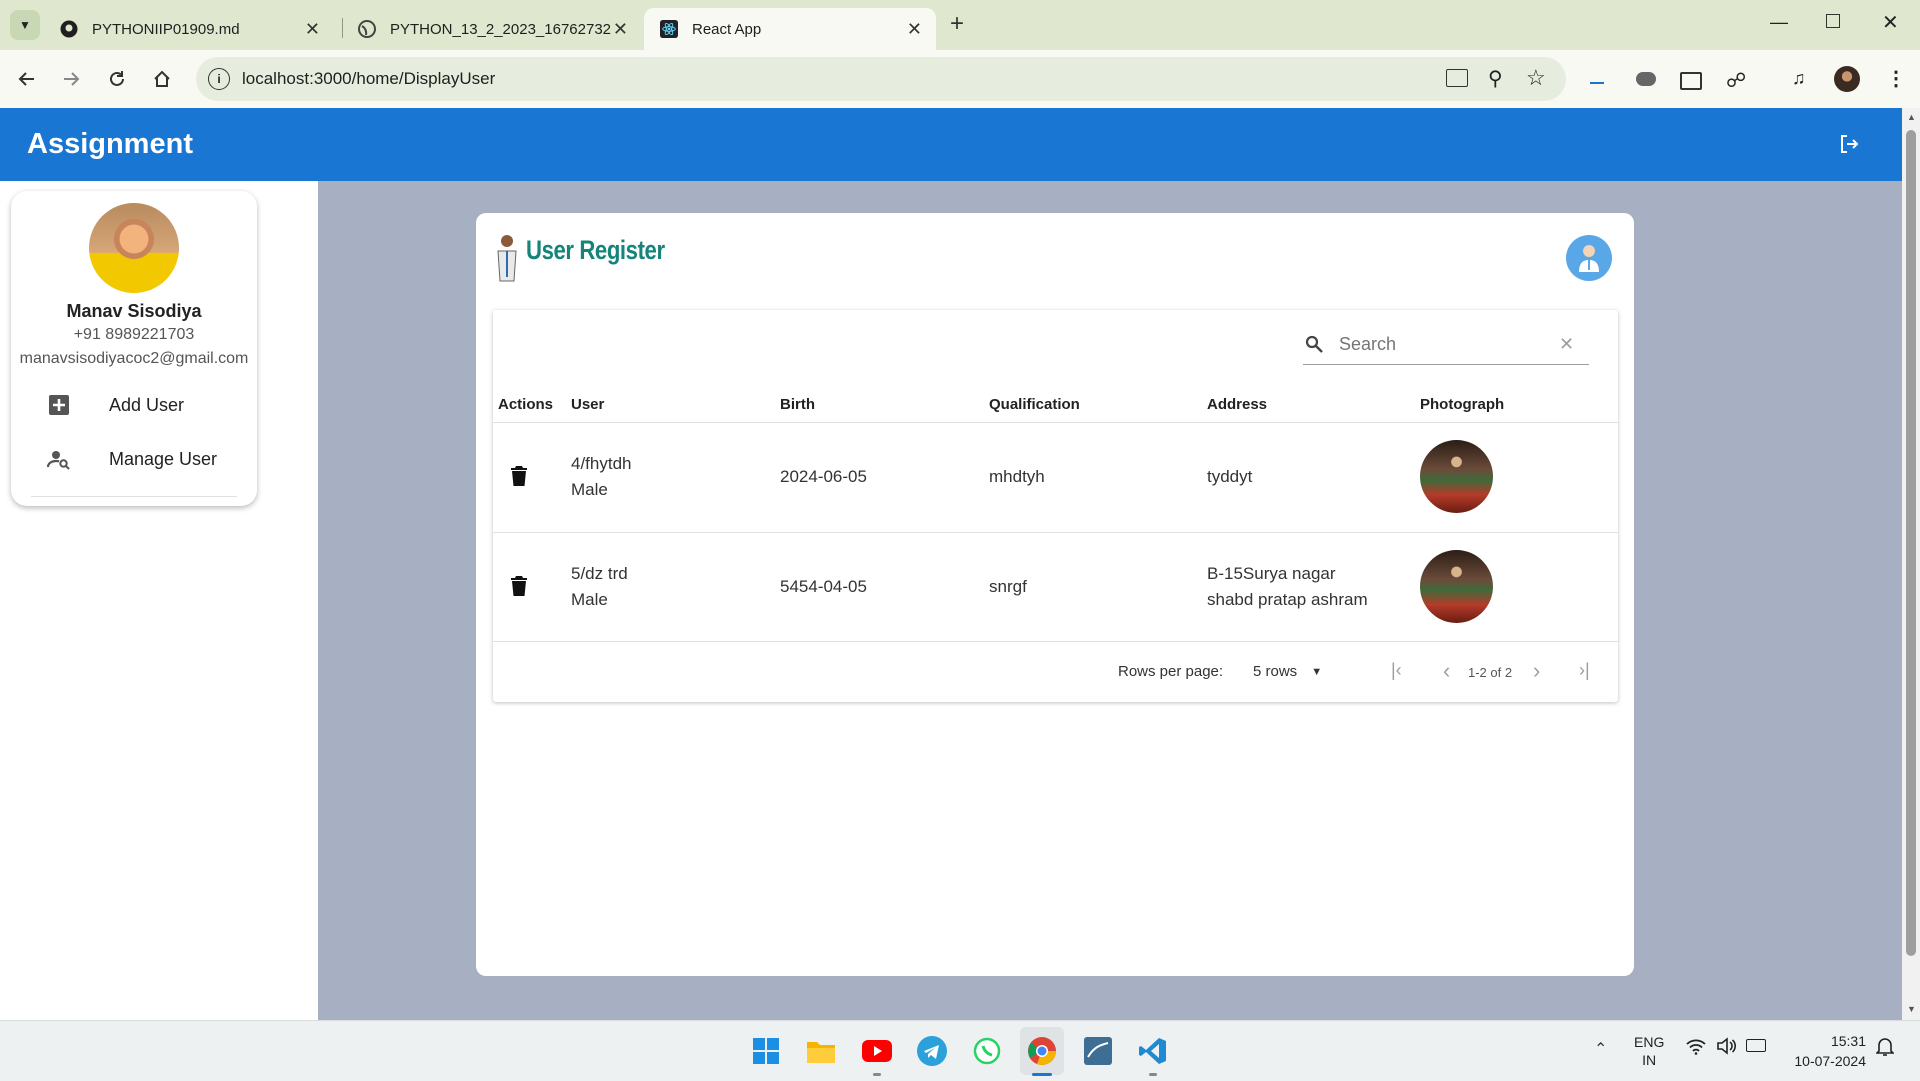  I want to click on search-field: ✕, so click(1446, 344).